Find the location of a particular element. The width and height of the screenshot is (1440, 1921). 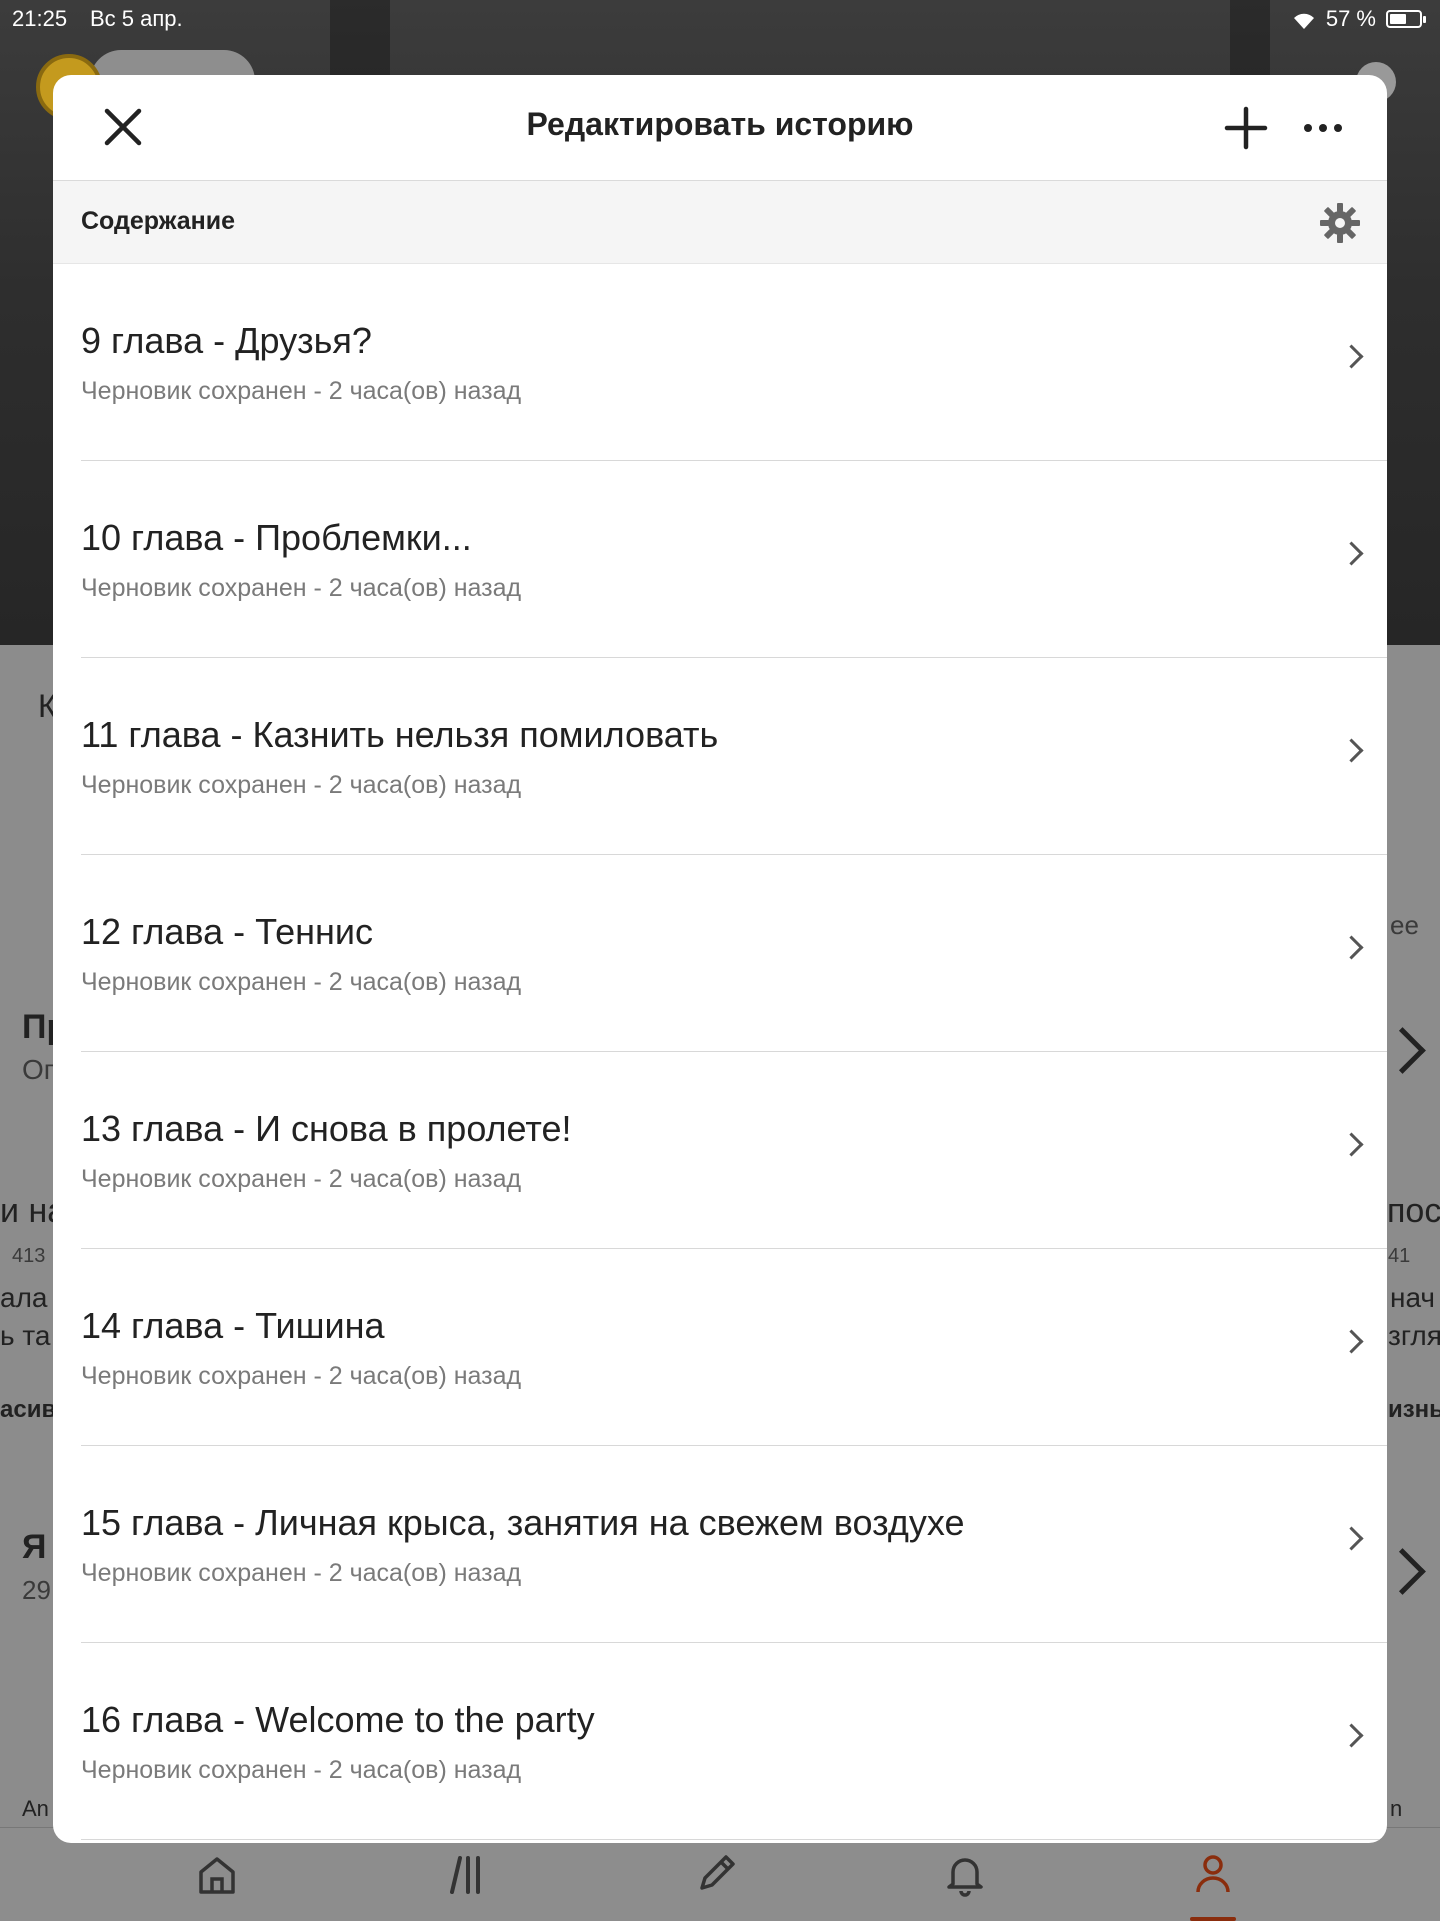

part-title: 11 глава - Казнить нельзя помиловать is located at coordinates (400, 734).